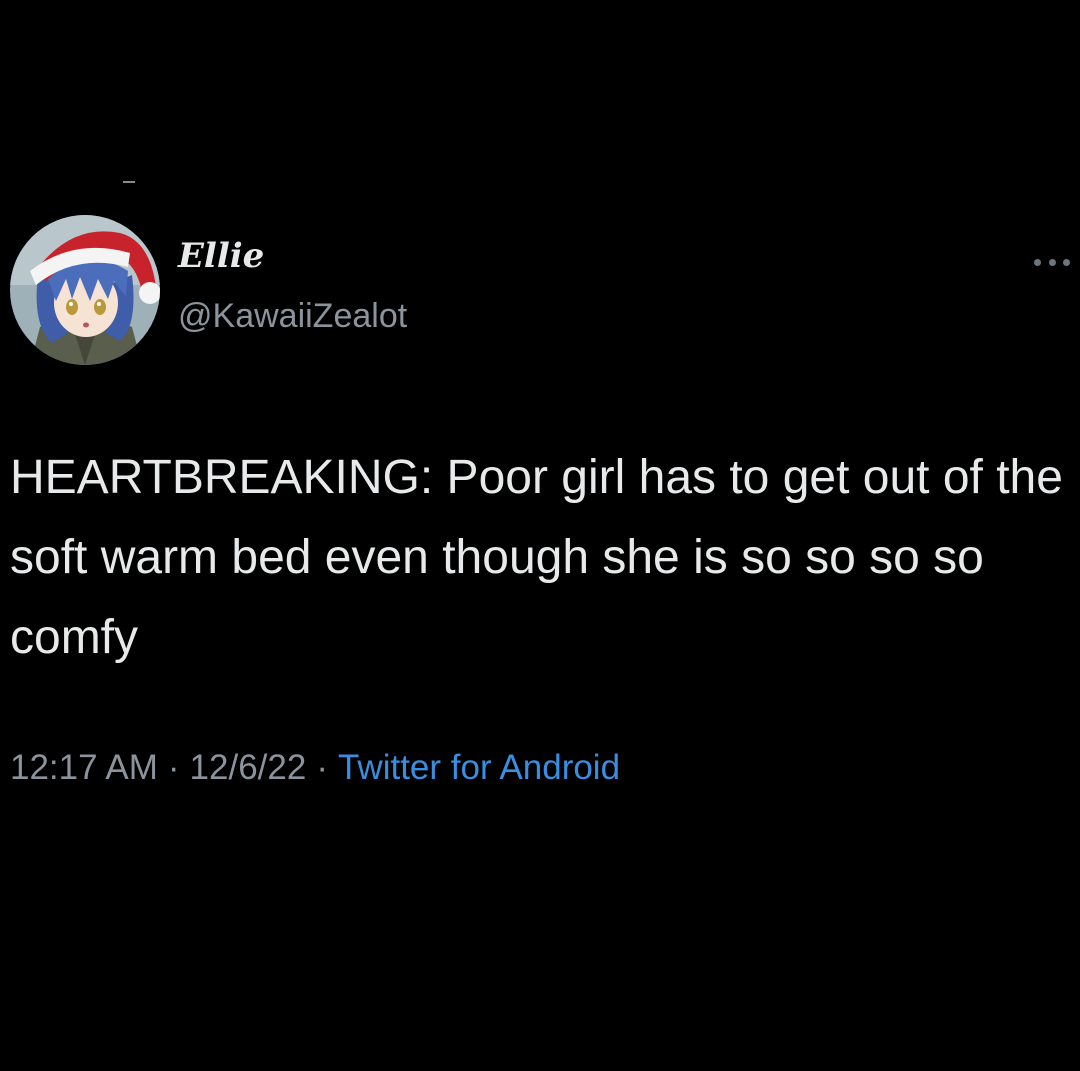 This screenshot has height=1071, width=1080. Describe the element at coordinates (315, 768) in the screenshot. I see `tweet-metadata: 12:17 AM · 12/6/22 · Twitter for Android` at that location.